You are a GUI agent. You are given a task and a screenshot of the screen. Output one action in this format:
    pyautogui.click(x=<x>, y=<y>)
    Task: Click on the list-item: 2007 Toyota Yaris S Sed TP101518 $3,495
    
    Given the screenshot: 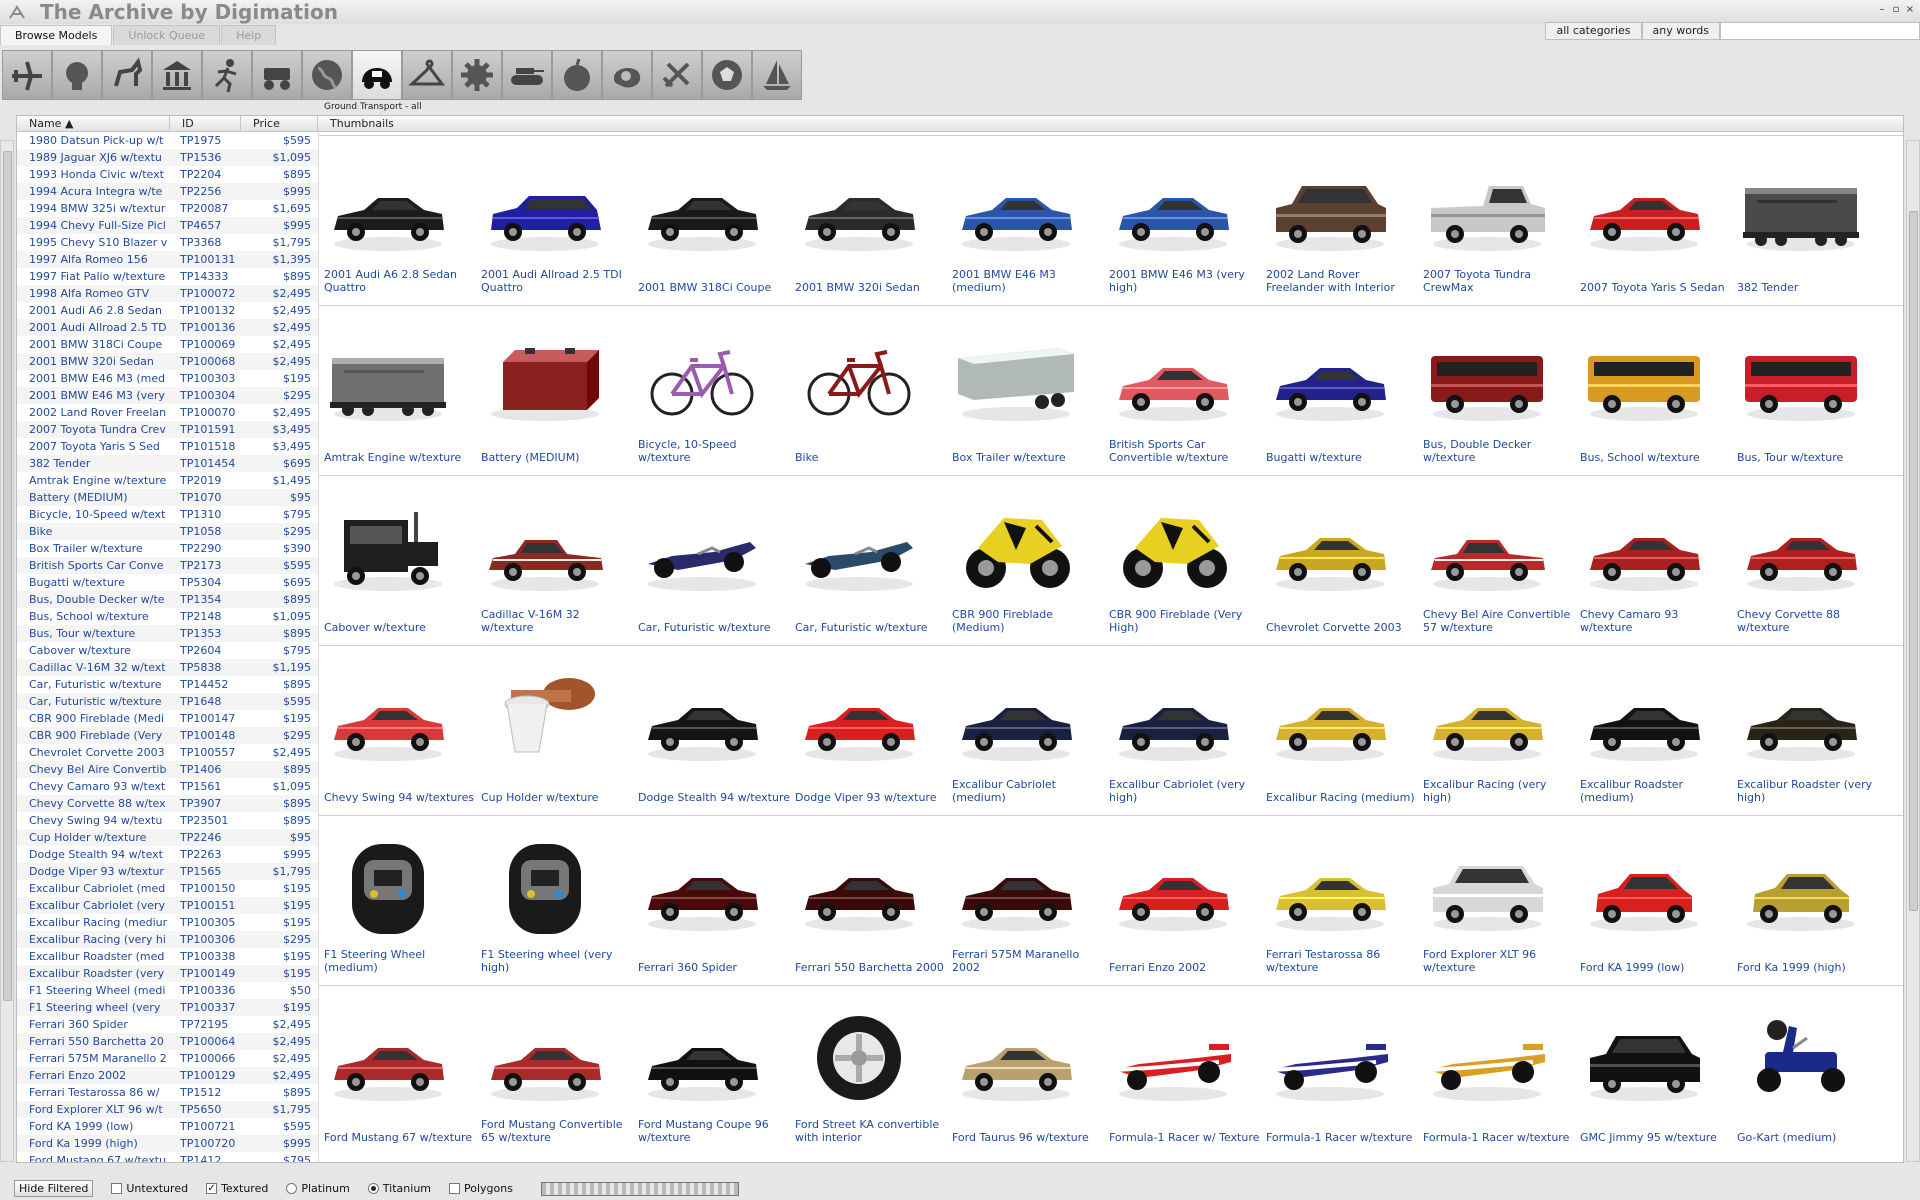 What is the action you would take?
    pyautogui.click(x=167, y=446)
    